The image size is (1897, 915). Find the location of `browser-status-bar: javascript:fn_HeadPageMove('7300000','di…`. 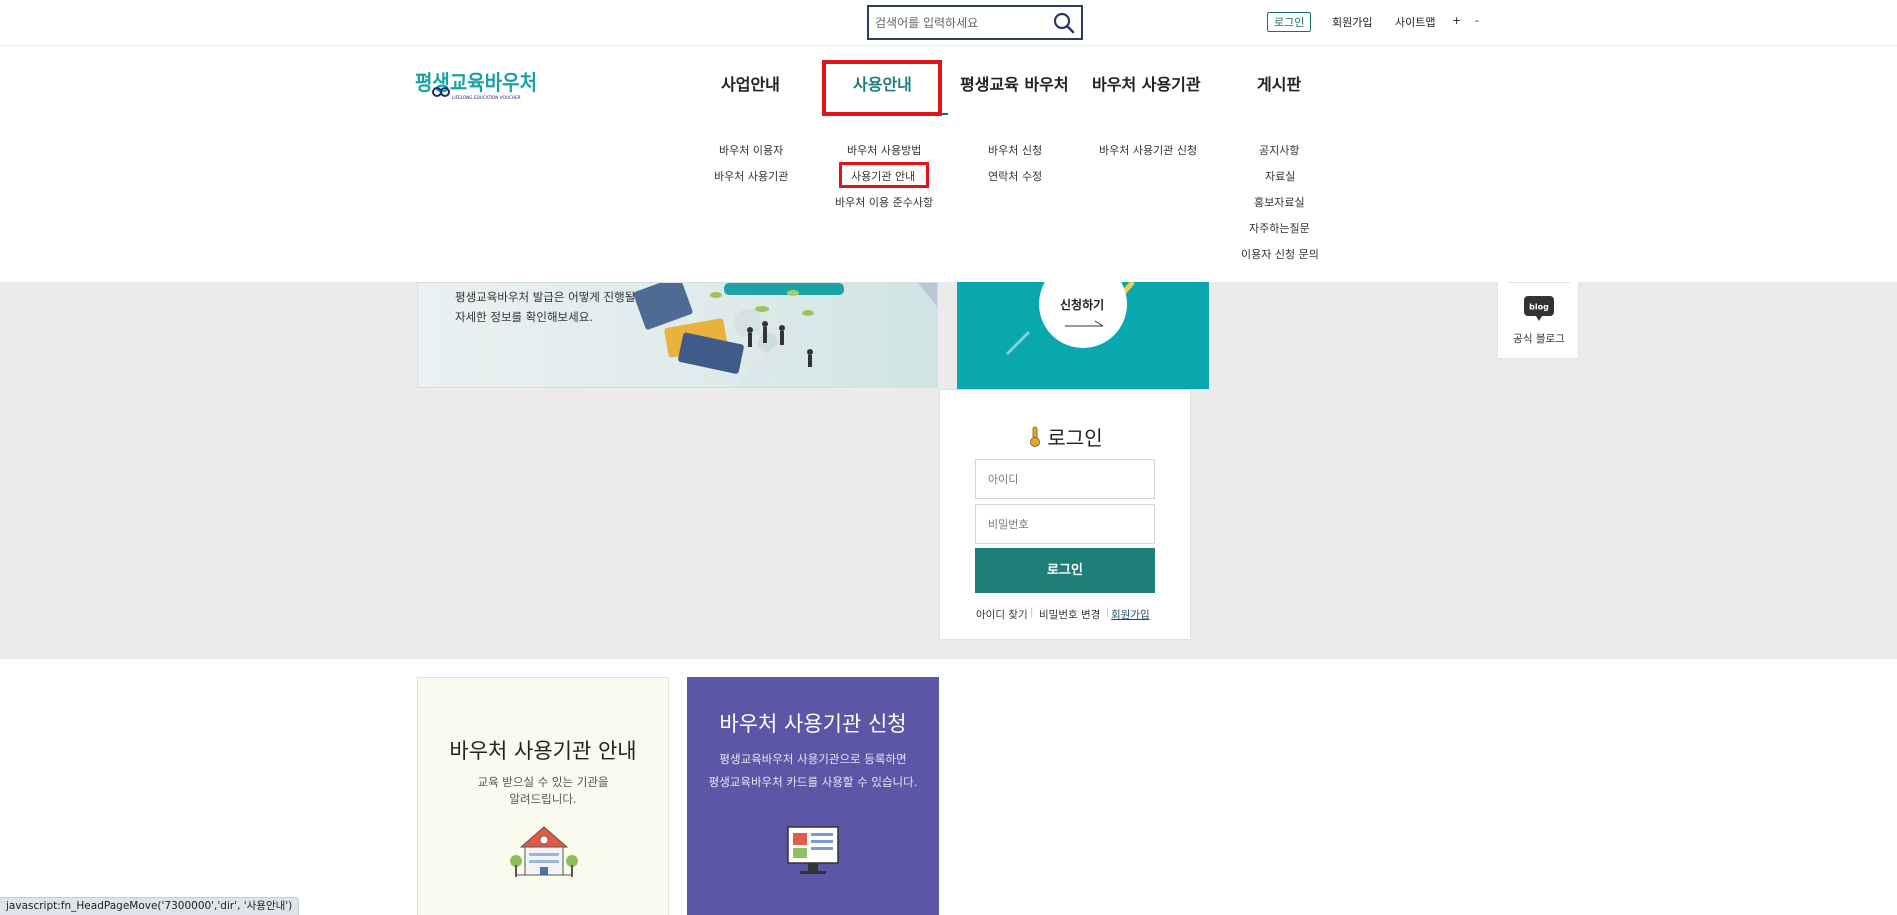

browser-status-bar: javascript:fn_HeadPageMove('7300000','di… is located at coordinates (150, 906).